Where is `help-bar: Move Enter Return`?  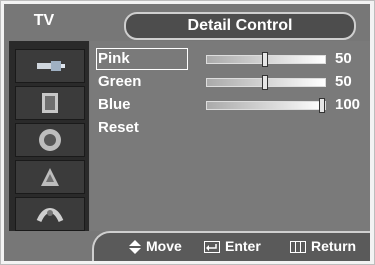
help-bar: Move Enter Return is located at coordinates (187, 246).